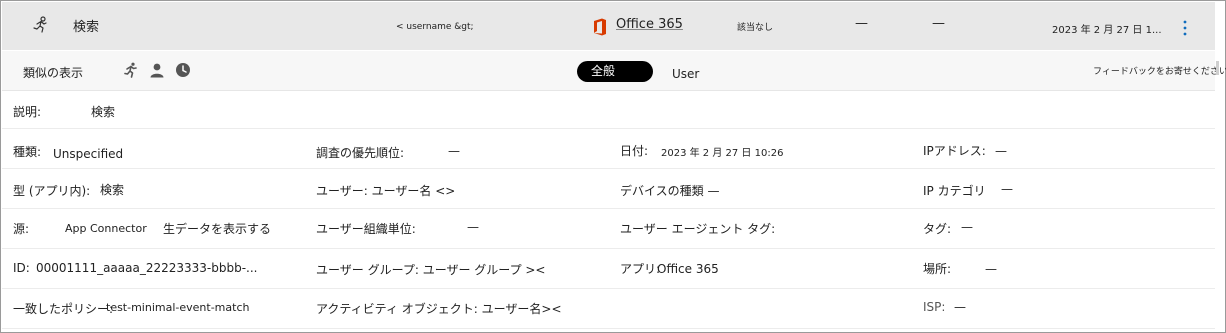 The height and width of the screenshot is (333, 1226). What do you see at coordinates (1217, 68) in the screenshot?
I see `scrollbar-thumb` at bounding box center [1217, 68].